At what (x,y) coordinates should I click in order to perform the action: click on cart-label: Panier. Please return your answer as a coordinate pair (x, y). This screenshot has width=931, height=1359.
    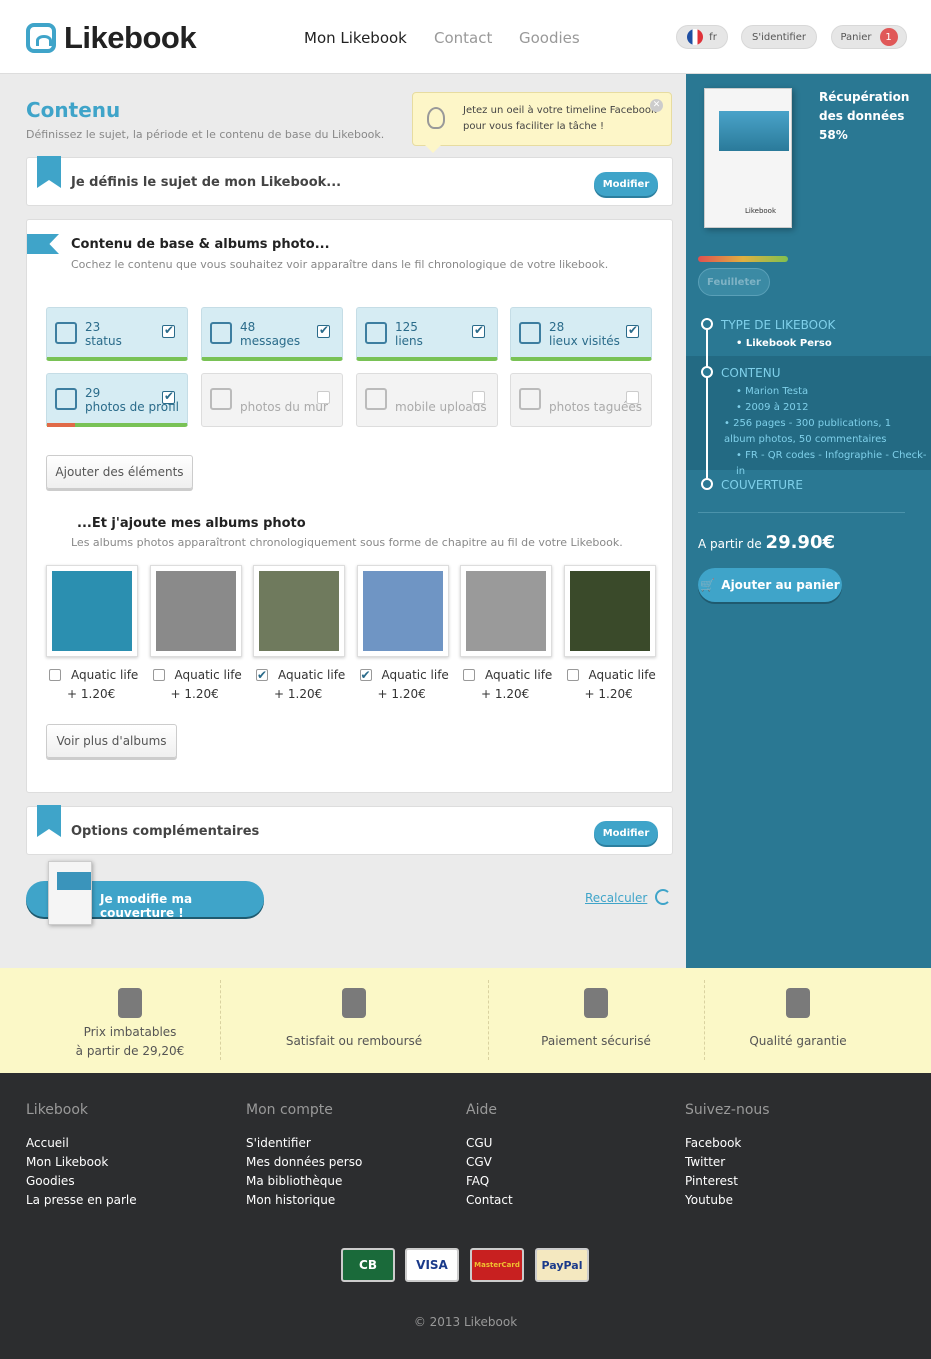
    Looking at the image, I should click on (856, 37).